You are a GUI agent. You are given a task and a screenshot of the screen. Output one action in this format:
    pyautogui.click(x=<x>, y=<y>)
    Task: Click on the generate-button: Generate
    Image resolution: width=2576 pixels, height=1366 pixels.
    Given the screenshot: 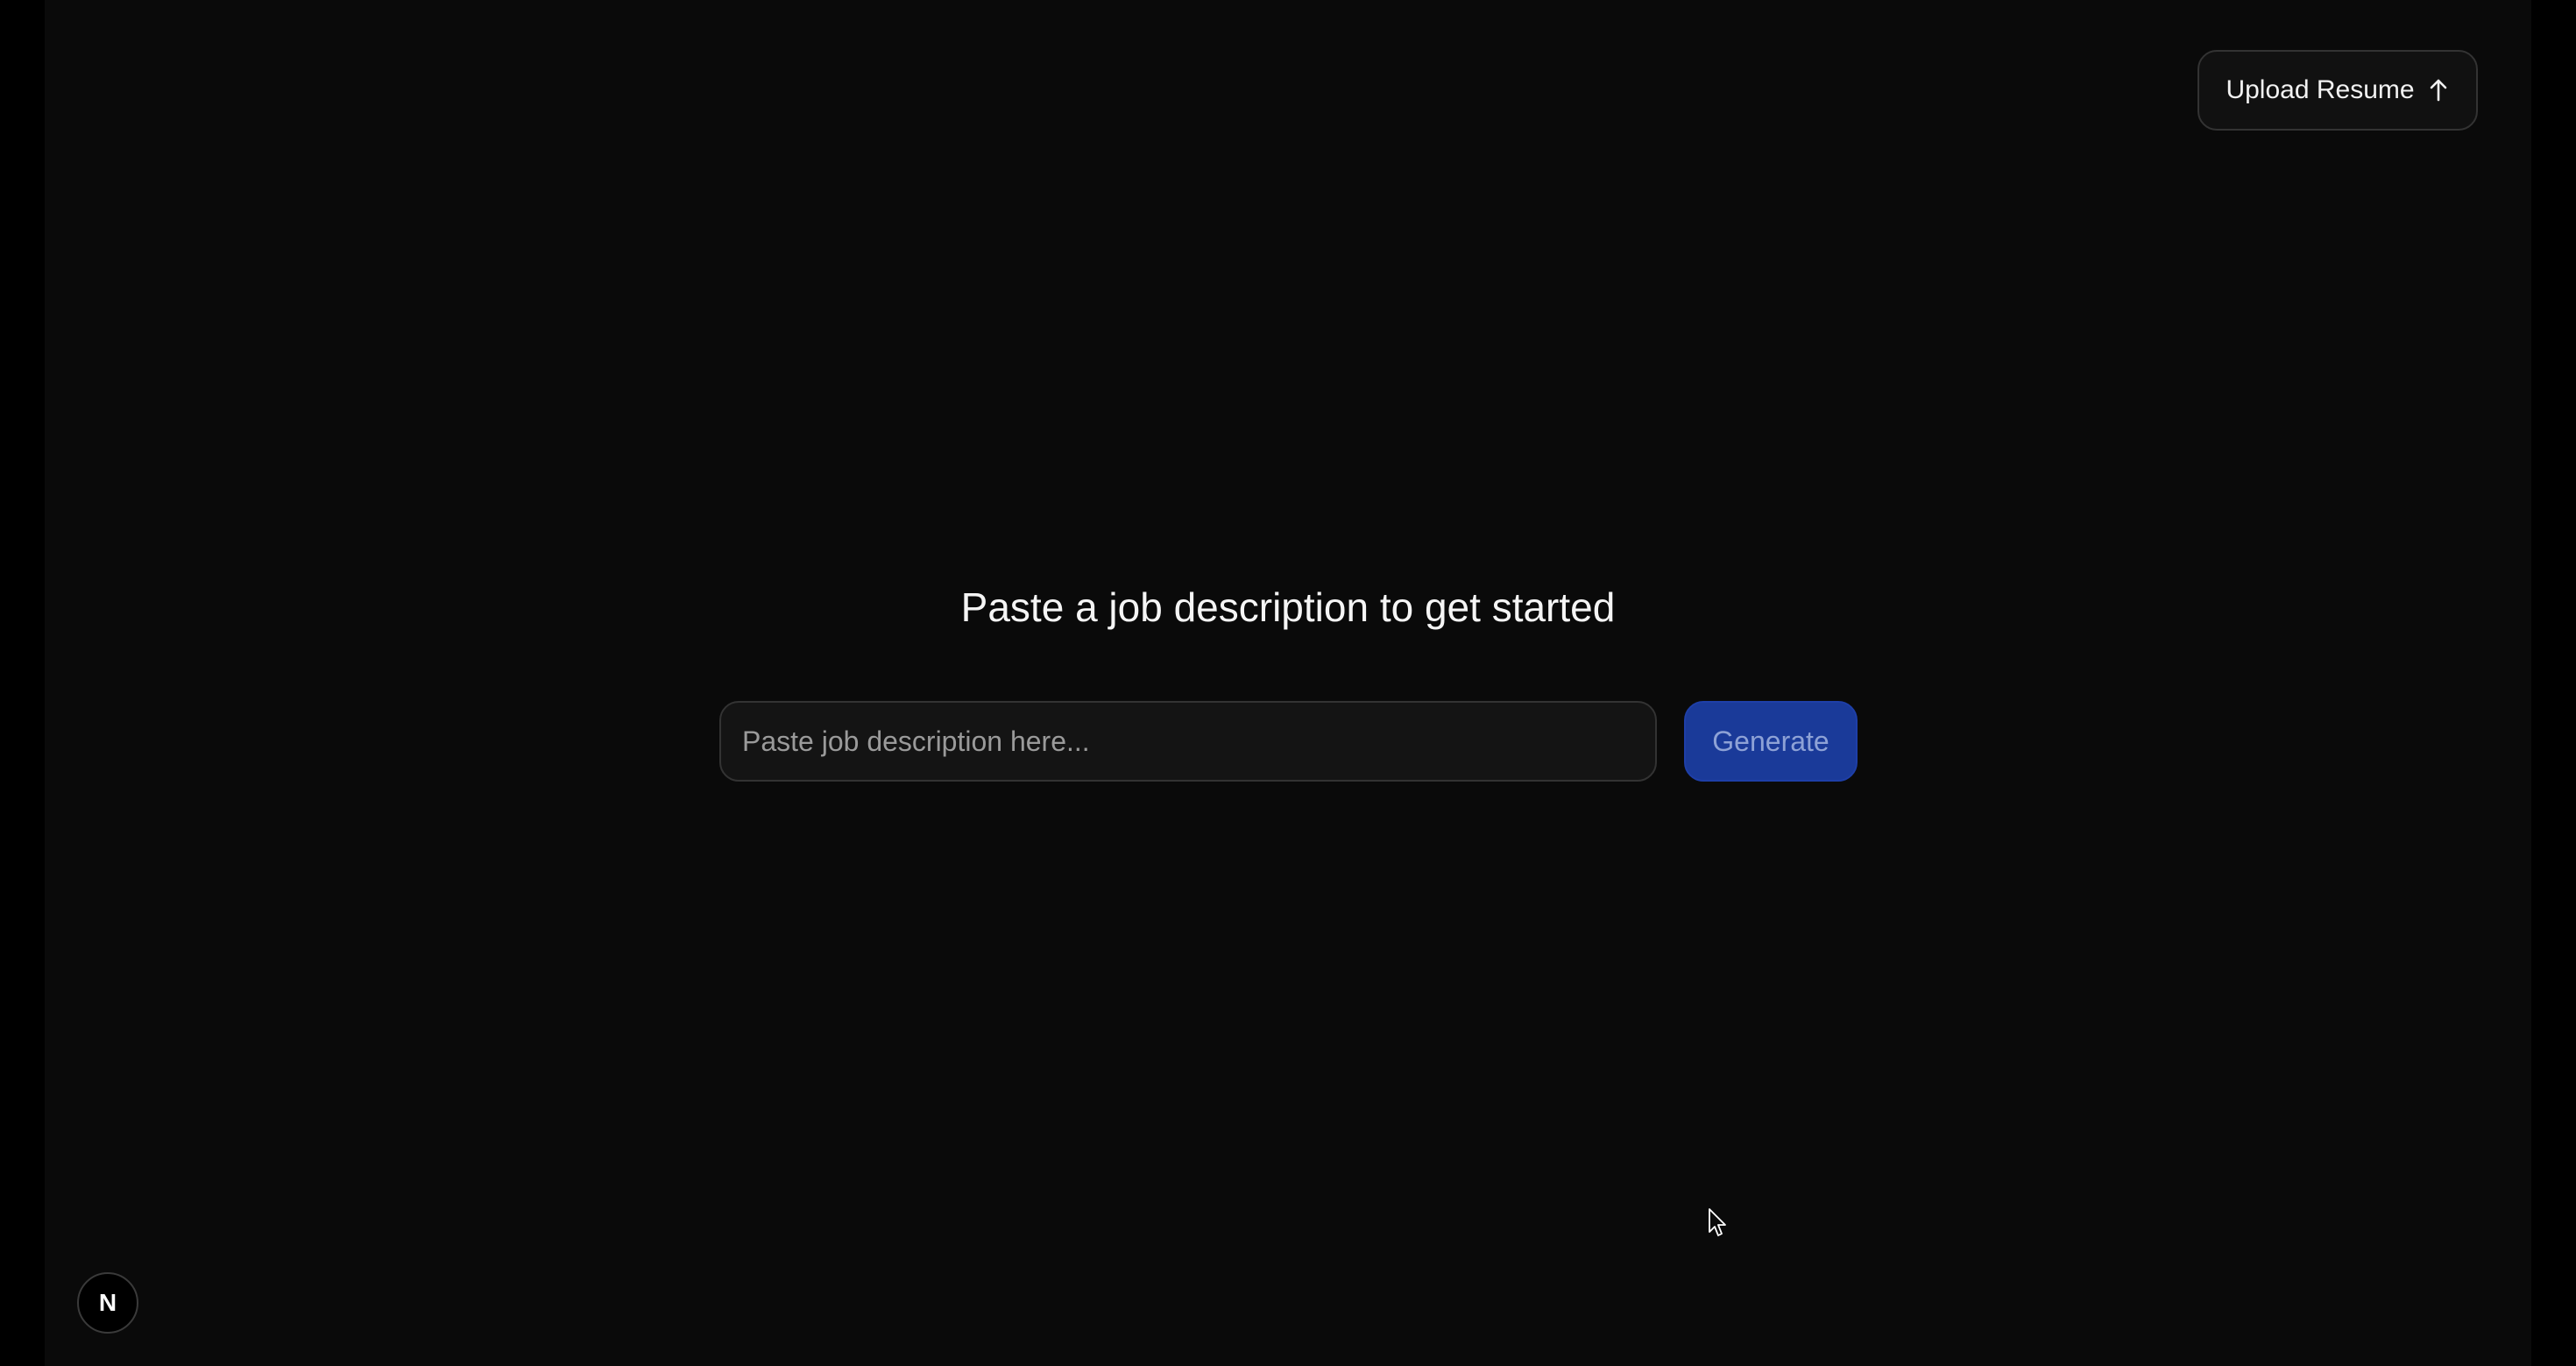 What is the action you would take?
    pyautogui.click(x=1771, y=741)
    